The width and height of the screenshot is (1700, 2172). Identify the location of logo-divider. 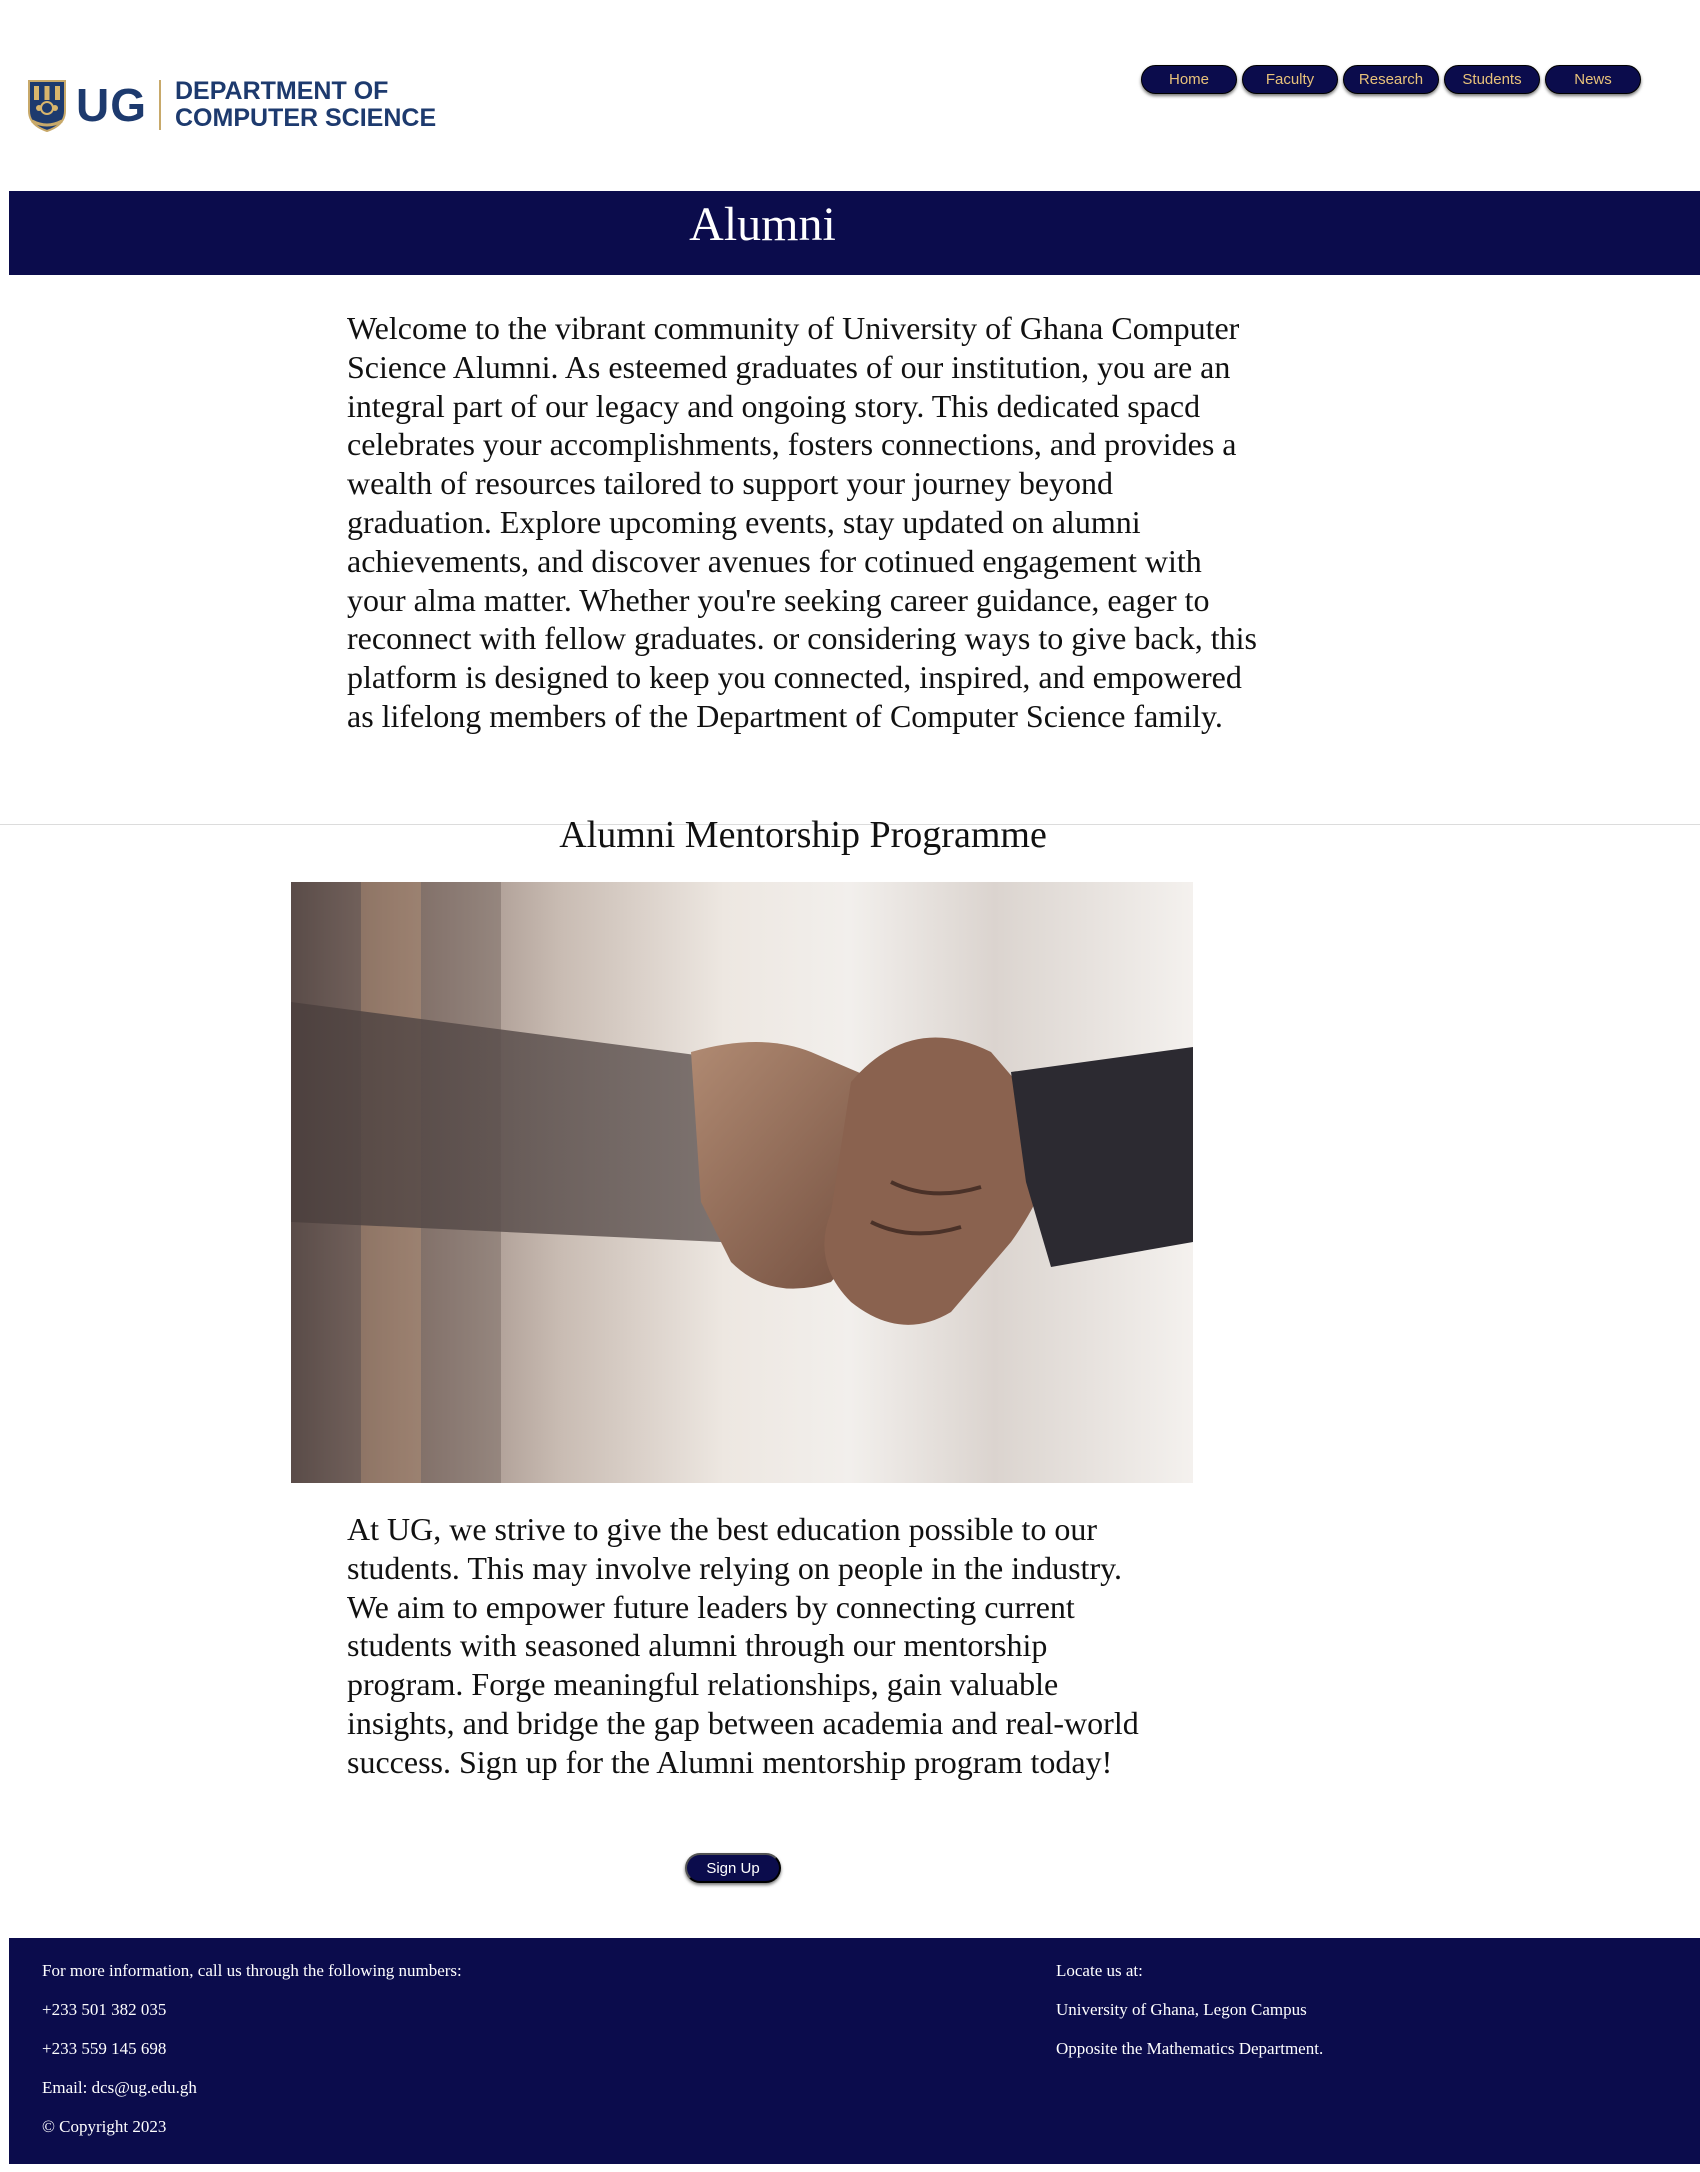
(160, 105).